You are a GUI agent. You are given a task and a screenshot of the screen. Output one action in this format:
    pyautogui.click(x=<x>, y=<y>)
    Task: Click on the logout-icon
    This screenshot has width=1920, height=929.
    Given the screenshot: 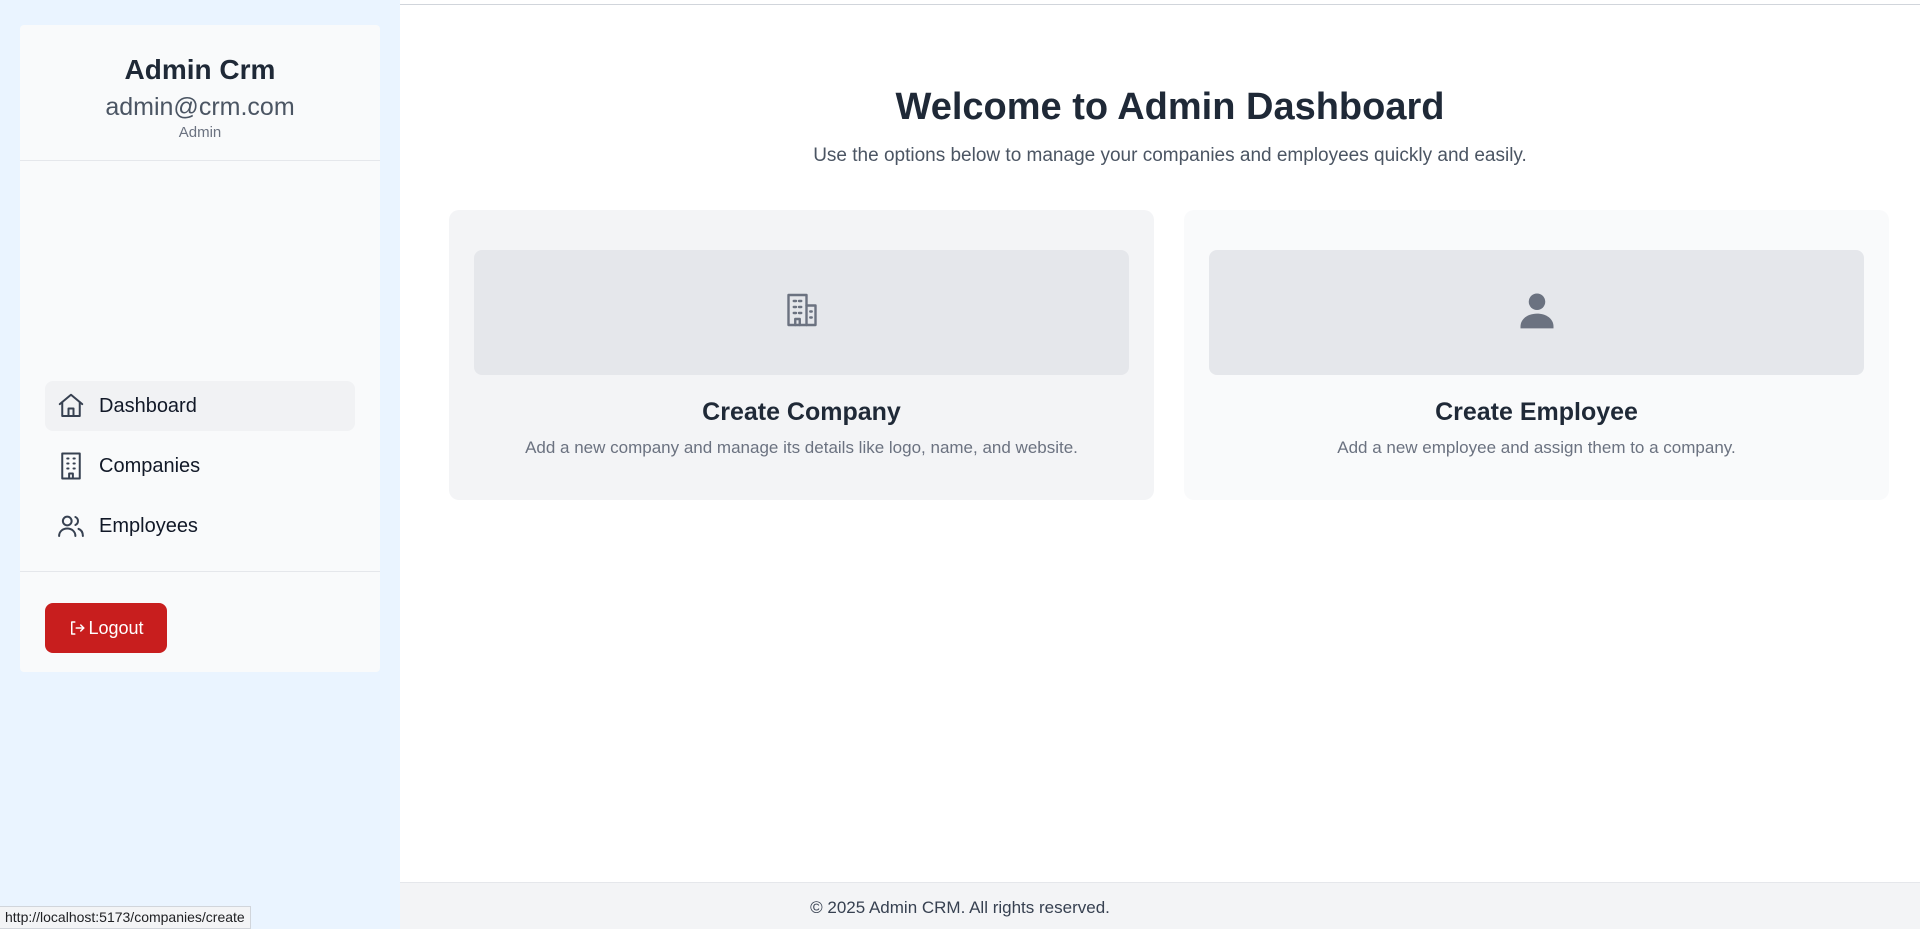 What is the action you would take?
    pyautogui.click(x=77, y=628)
    